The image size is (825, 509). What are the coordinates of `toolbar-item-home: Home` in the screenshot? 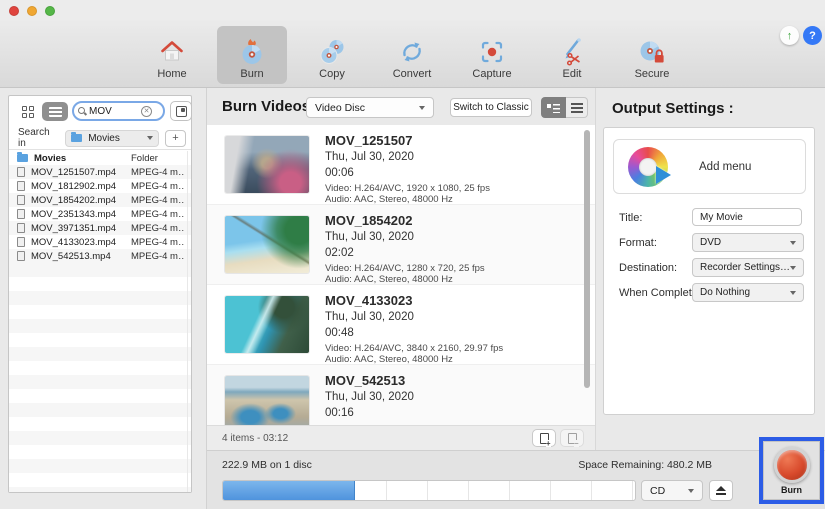 It's located at (172, 55).